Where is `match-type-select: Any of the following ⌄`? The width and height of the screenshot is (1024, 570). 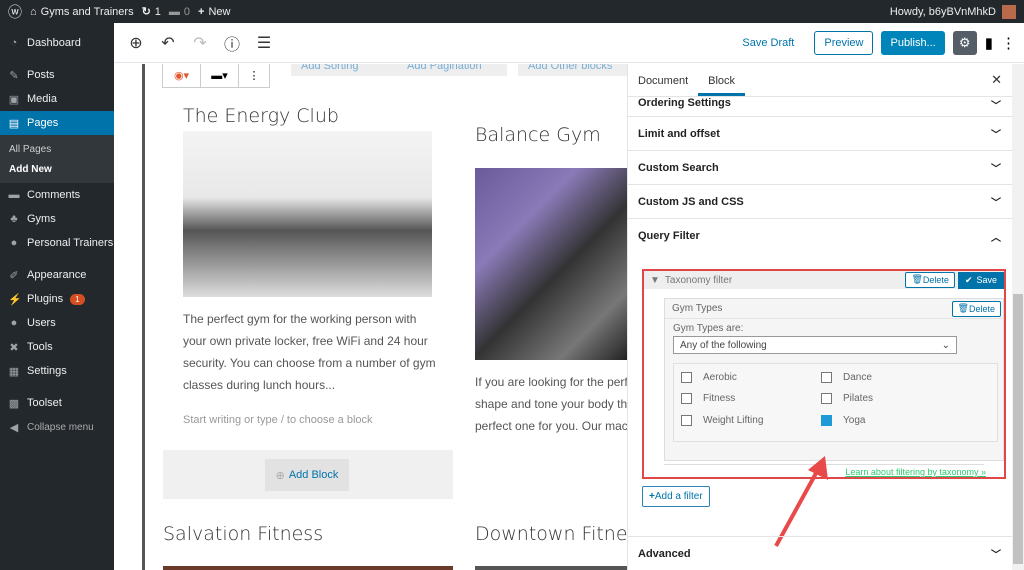
match-type-select: Any of the following ⌄ is located at coordinates (815, 345).